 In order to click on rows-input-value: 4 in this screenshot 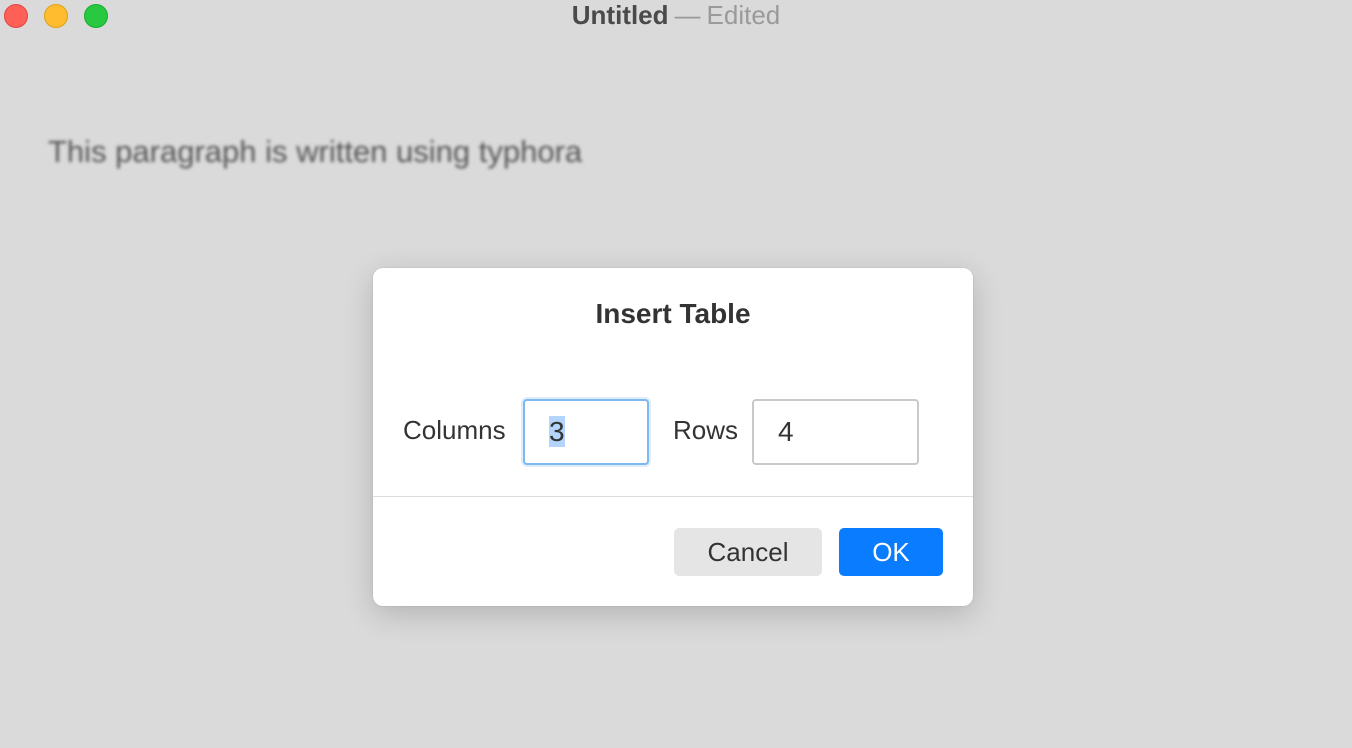, I will do `click(786, 431)`.